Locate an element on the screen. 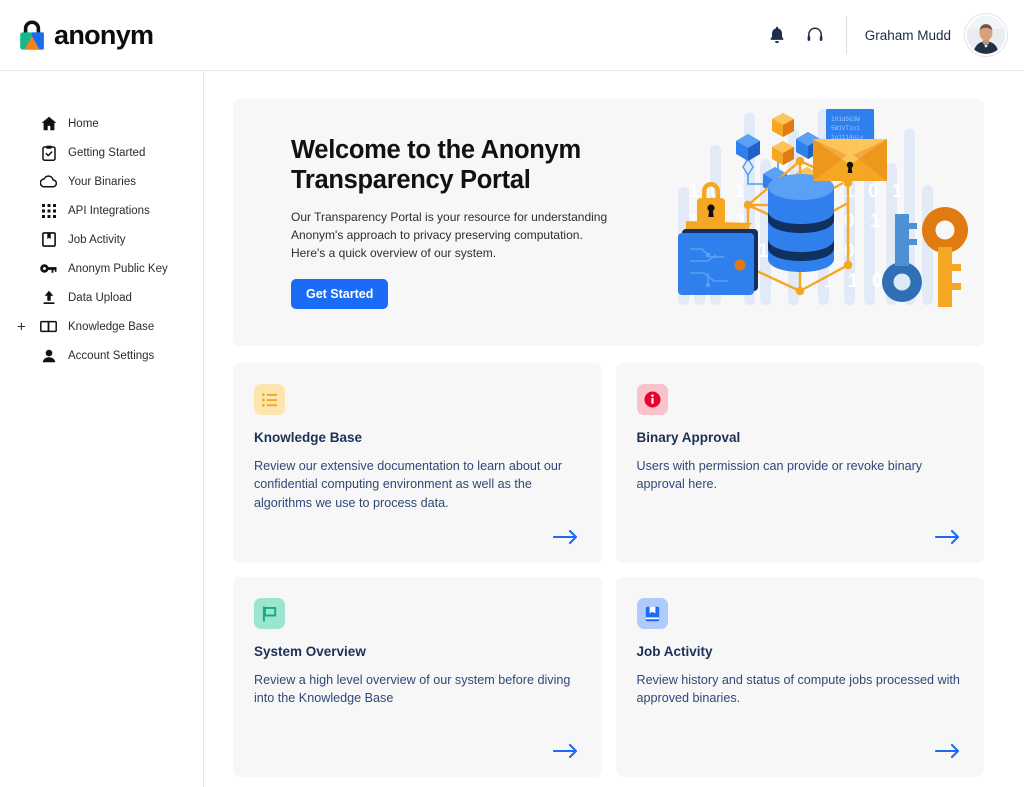  support-button is located at coordinates (815, 35).